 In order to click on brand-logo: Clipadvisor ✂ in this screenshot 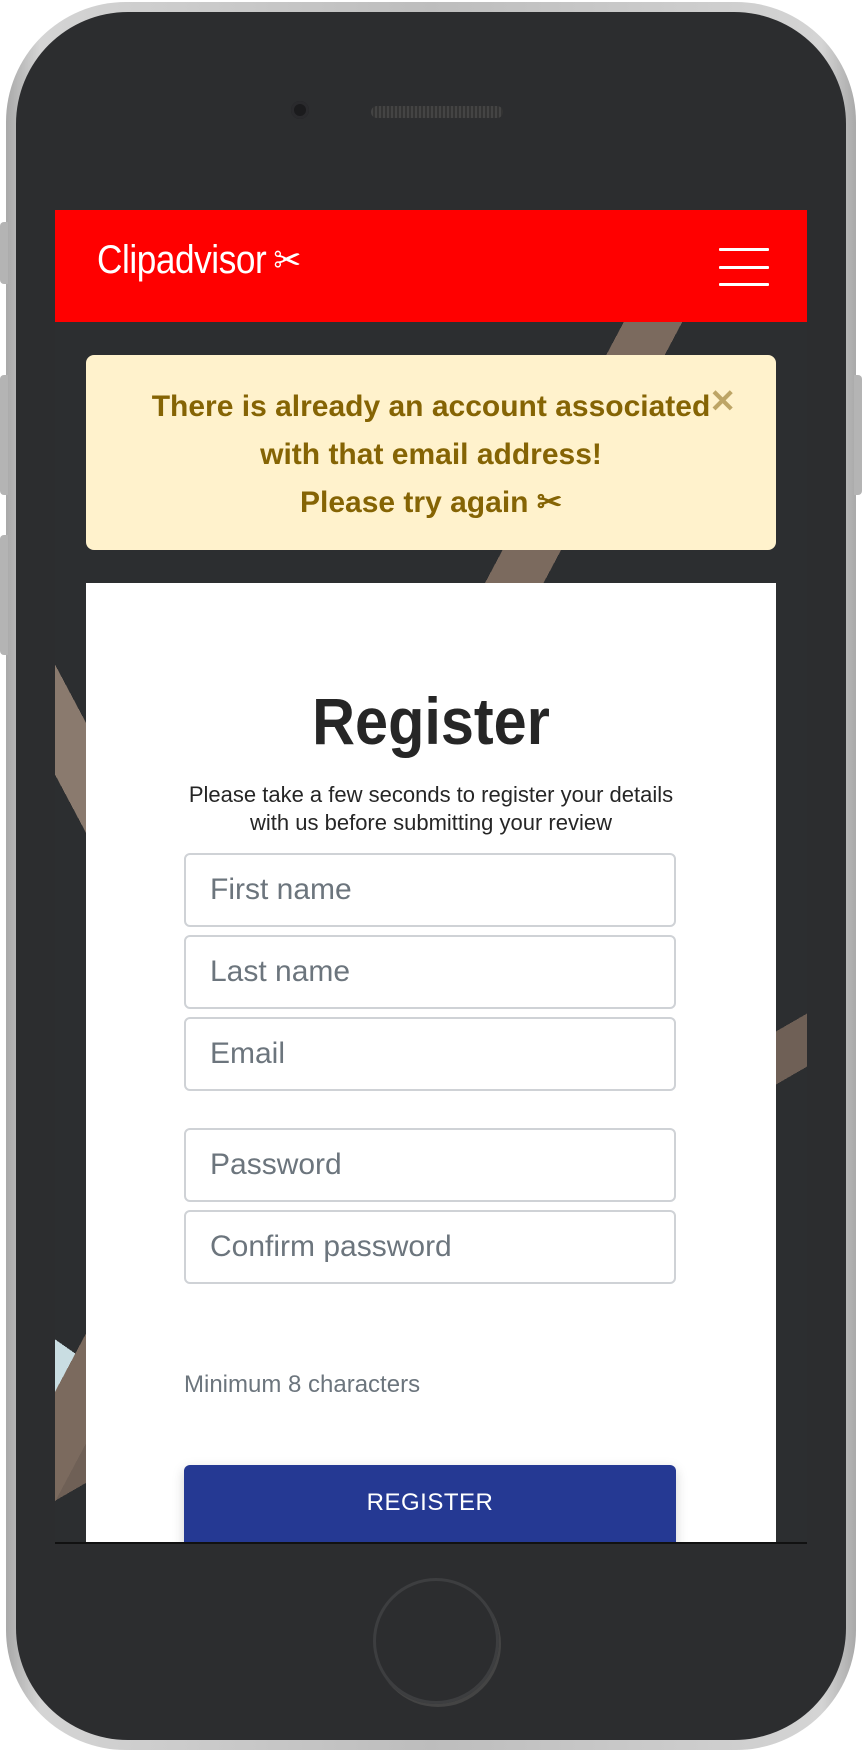, I will do `click(199, 260)`.